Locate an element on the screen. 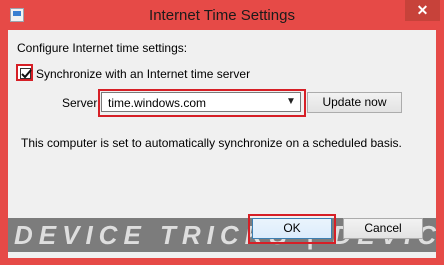 The image size is (444, 265). sync-checkbox-label: Synchronize with an Internet time server is located at coordinates (143, 74).